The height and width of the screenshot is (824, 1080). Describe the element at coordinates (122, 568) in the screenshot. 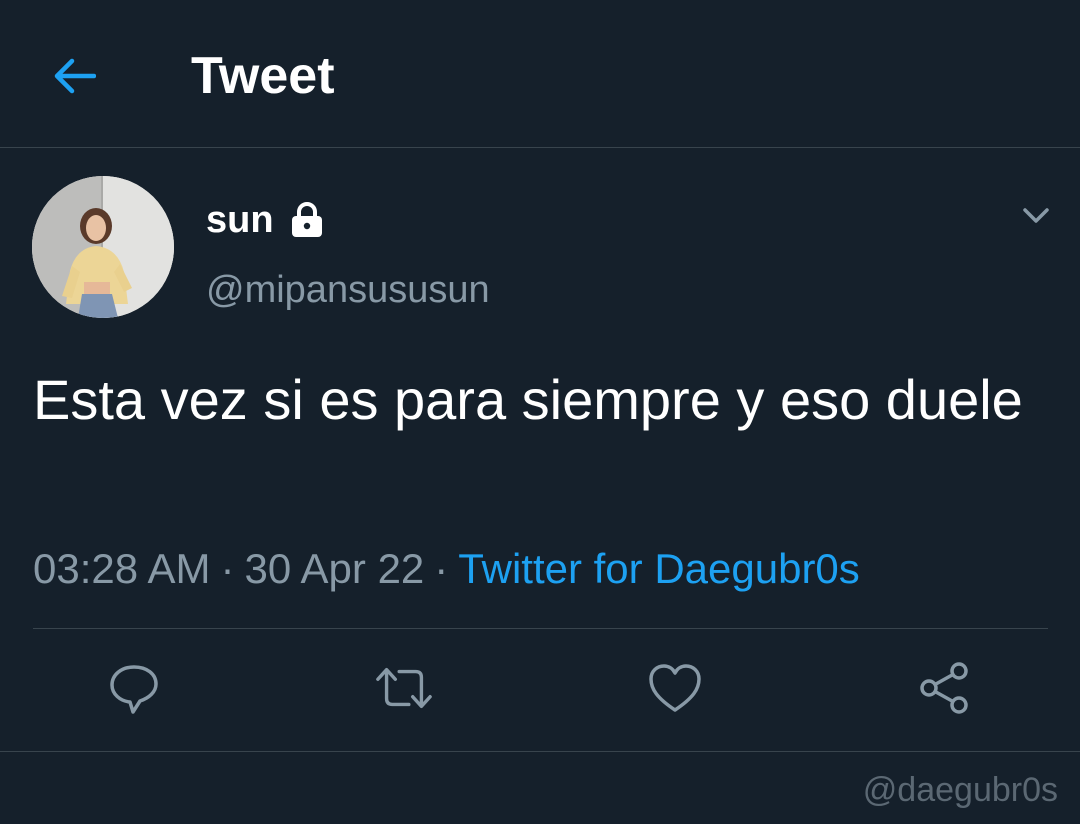

I see `tweet-time: 03:28 AM` at that location.